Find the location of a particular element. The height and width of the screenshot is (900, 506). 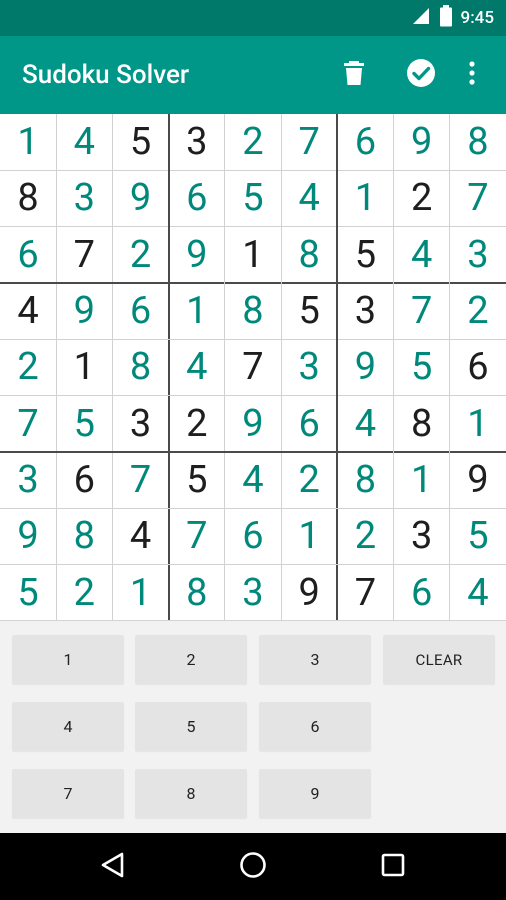

key-1: 1 is located at coordinates (68, 659).